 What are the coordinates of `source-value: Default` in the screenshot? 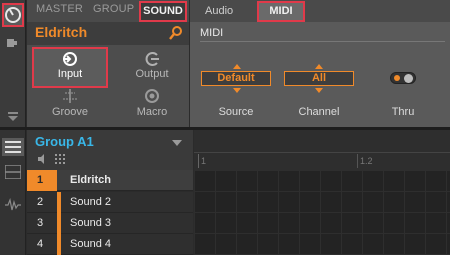 It's located at (236, 78).